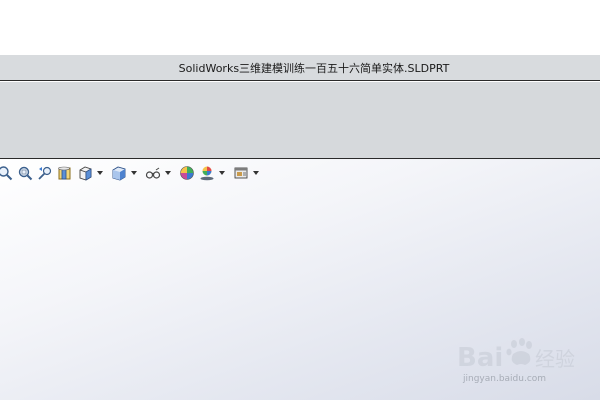 This screenshot has height=400, width=600. I want to click on view-settings-dropdown-icon, so click(256, 173).